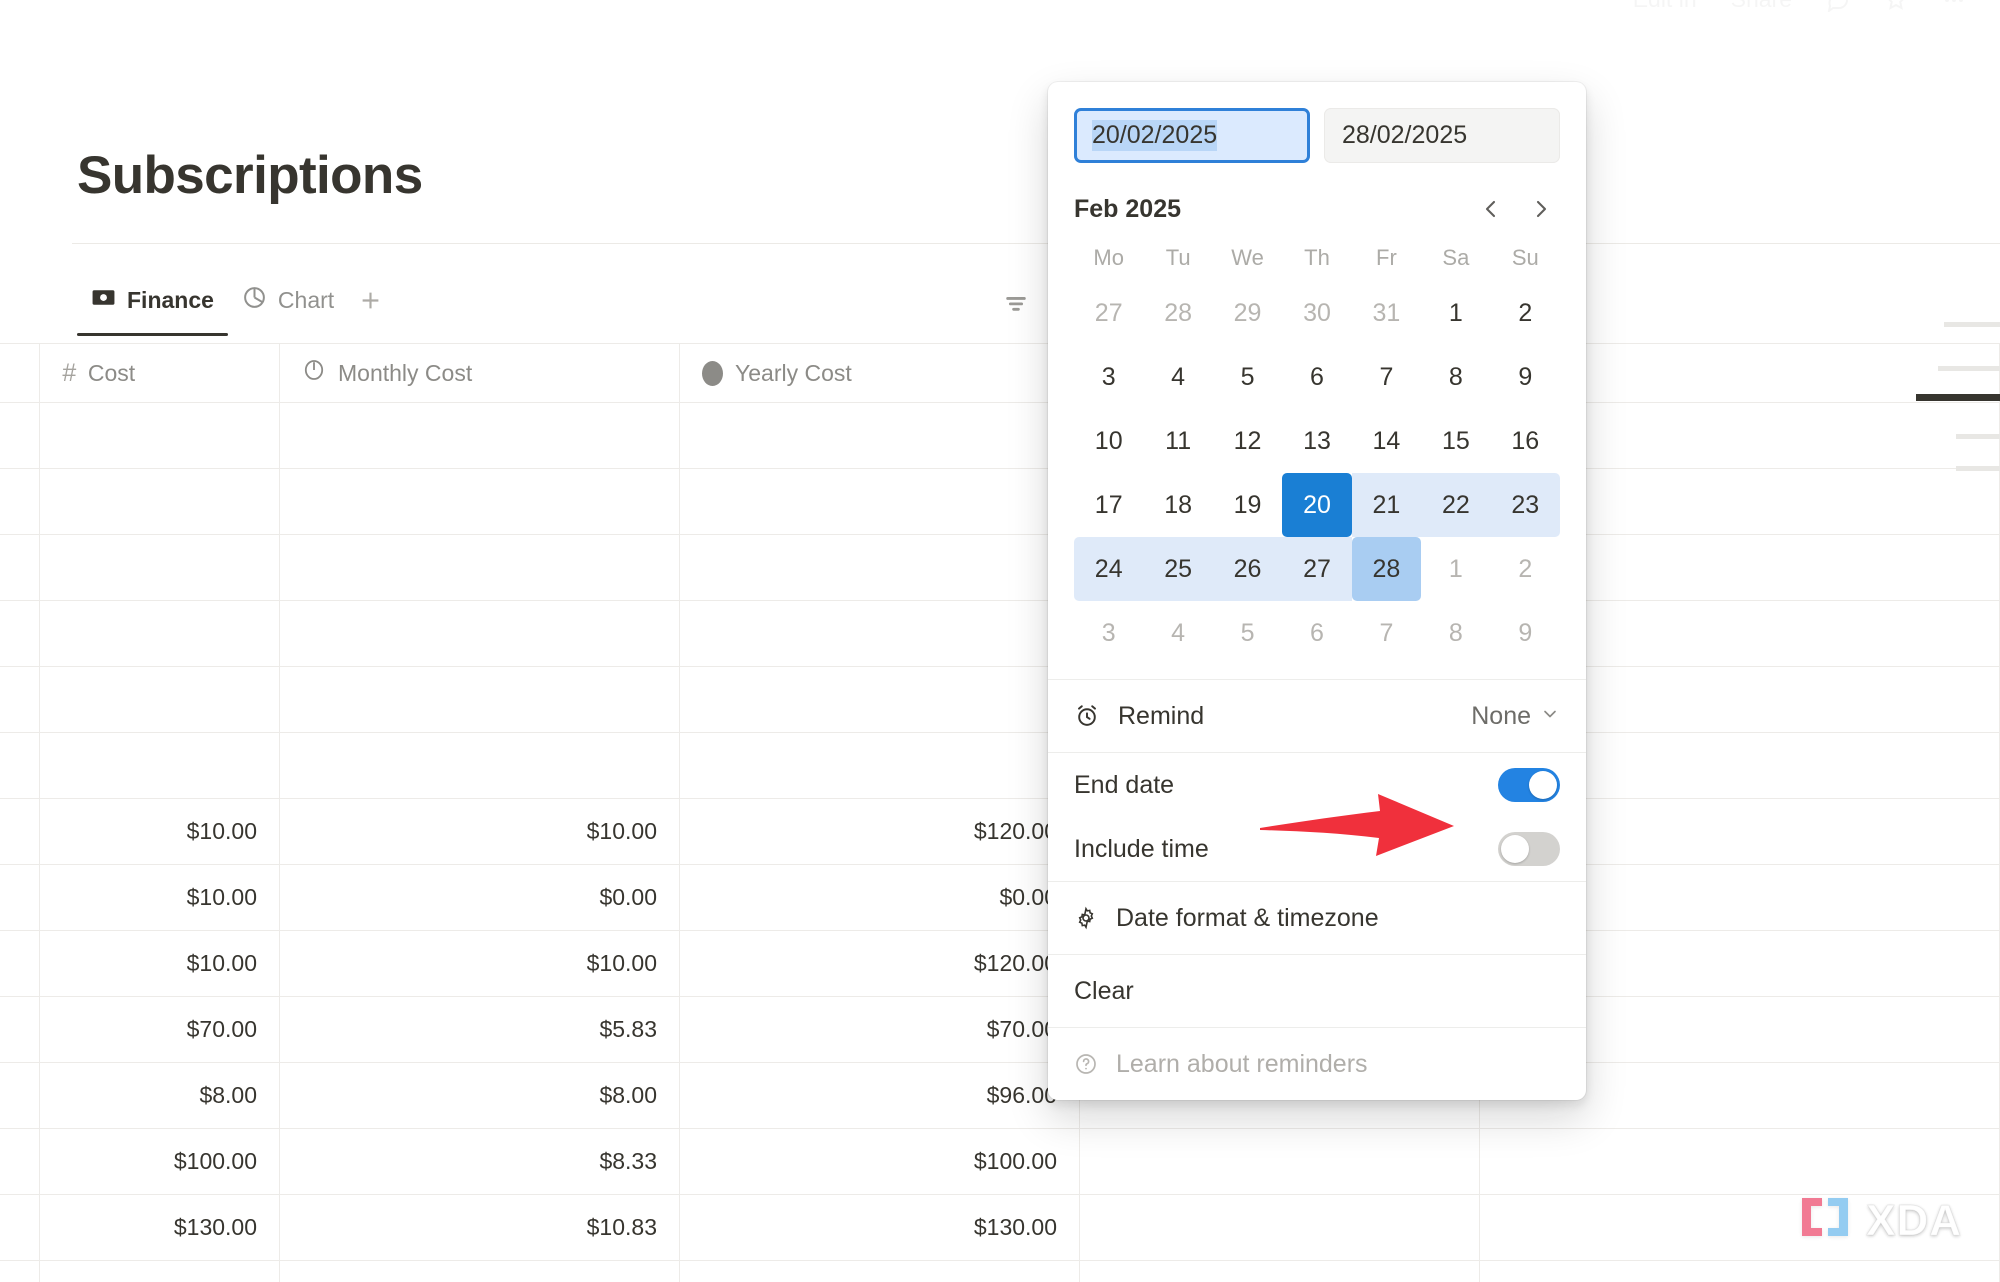  Describe the element at coordinates (1317, 716) in the screenshot. I see `remind-row: Remind None` at that location.